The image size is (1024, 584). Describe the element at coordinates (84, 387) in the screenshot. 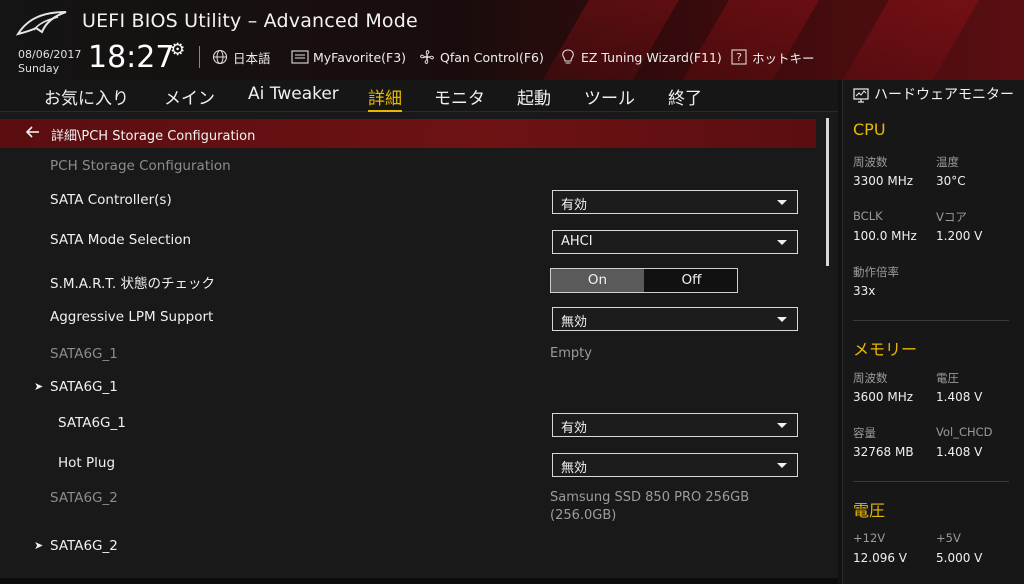

I see `sata6g-1-submenu: SATA6G_1` at that location.